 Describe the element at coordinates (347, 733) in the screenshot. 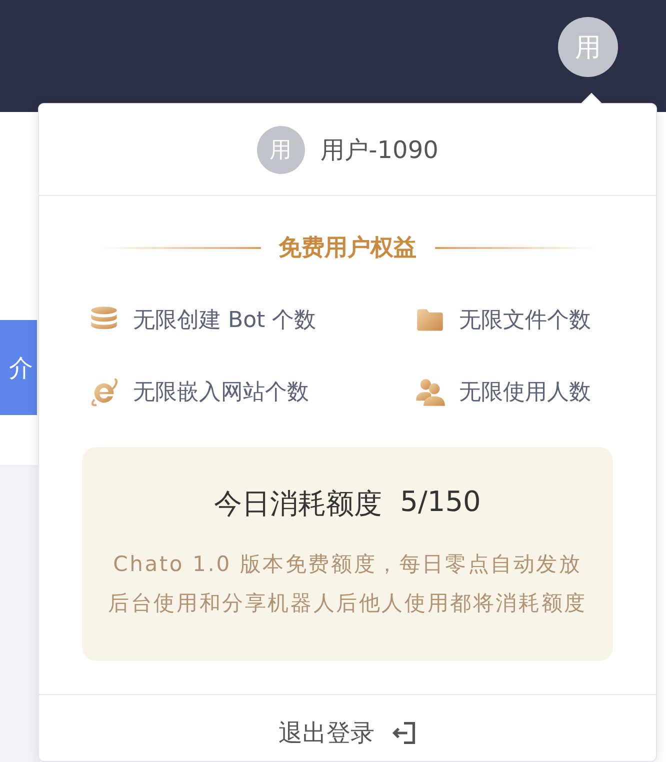

I see `logout-button: 退出登录` at that location.